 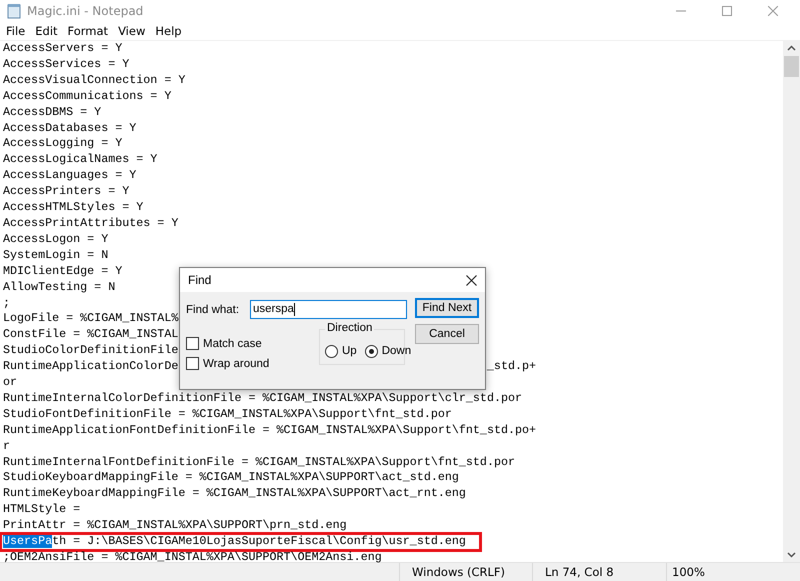 I want to click on menu-item: File, so click(x=15, y=31).